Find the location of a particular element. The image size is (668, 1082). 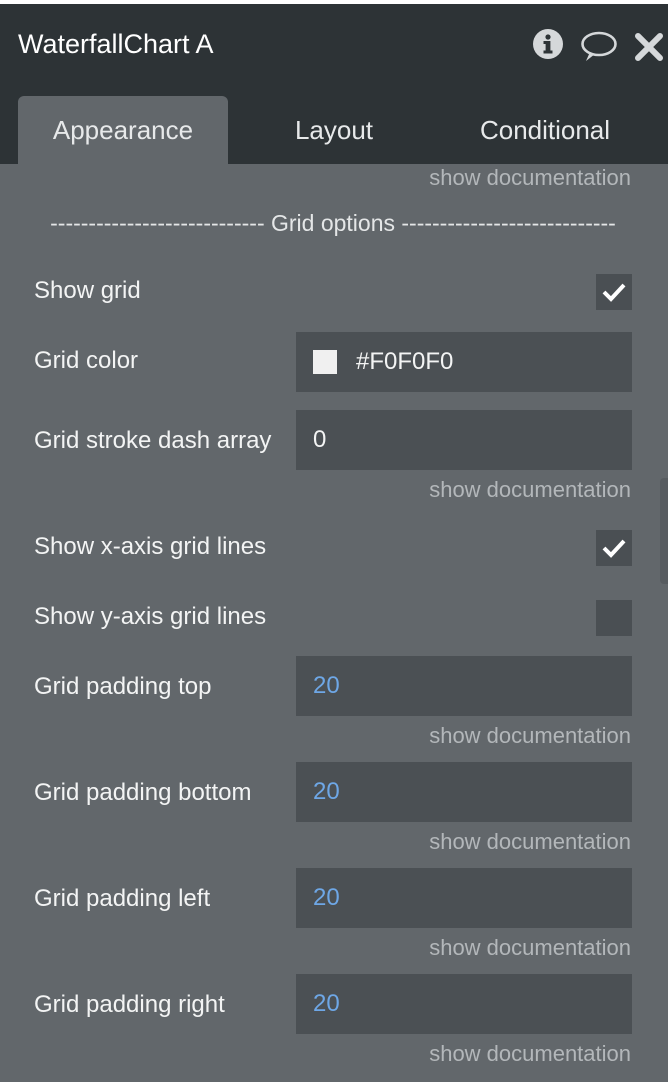

show-x-grid-label: Show x-axis grid lines is located at coordinates (150, 546).